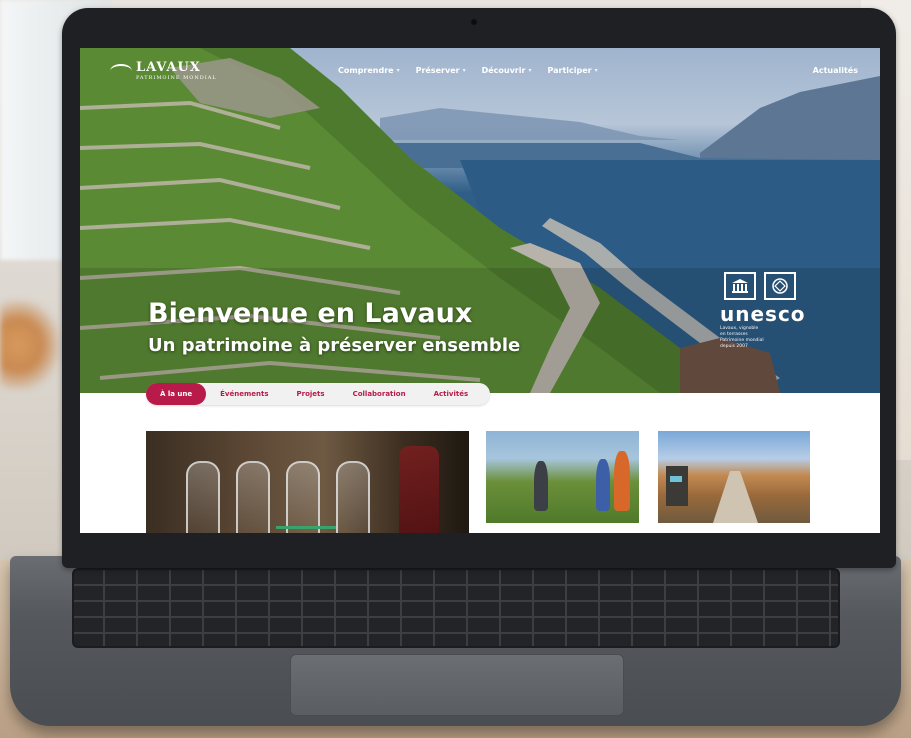  Describe the element at coordinates (740, 286) in the screenshot. I see `unesco-temple-icon` at that location.